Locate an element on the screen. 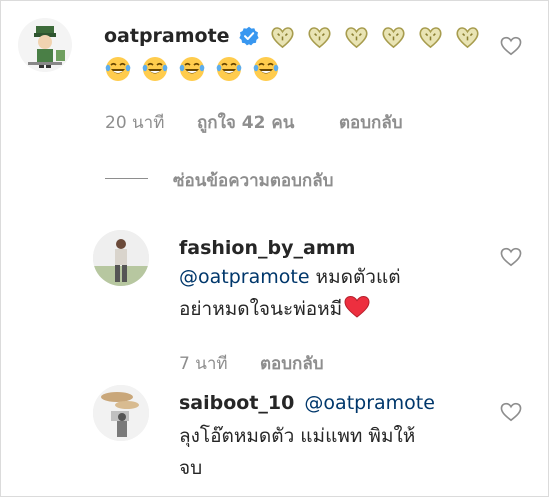 The width and height of the screenshot is (549, 497). reply-1-username: fashion_by_amm is located at coordinates (267, 248).